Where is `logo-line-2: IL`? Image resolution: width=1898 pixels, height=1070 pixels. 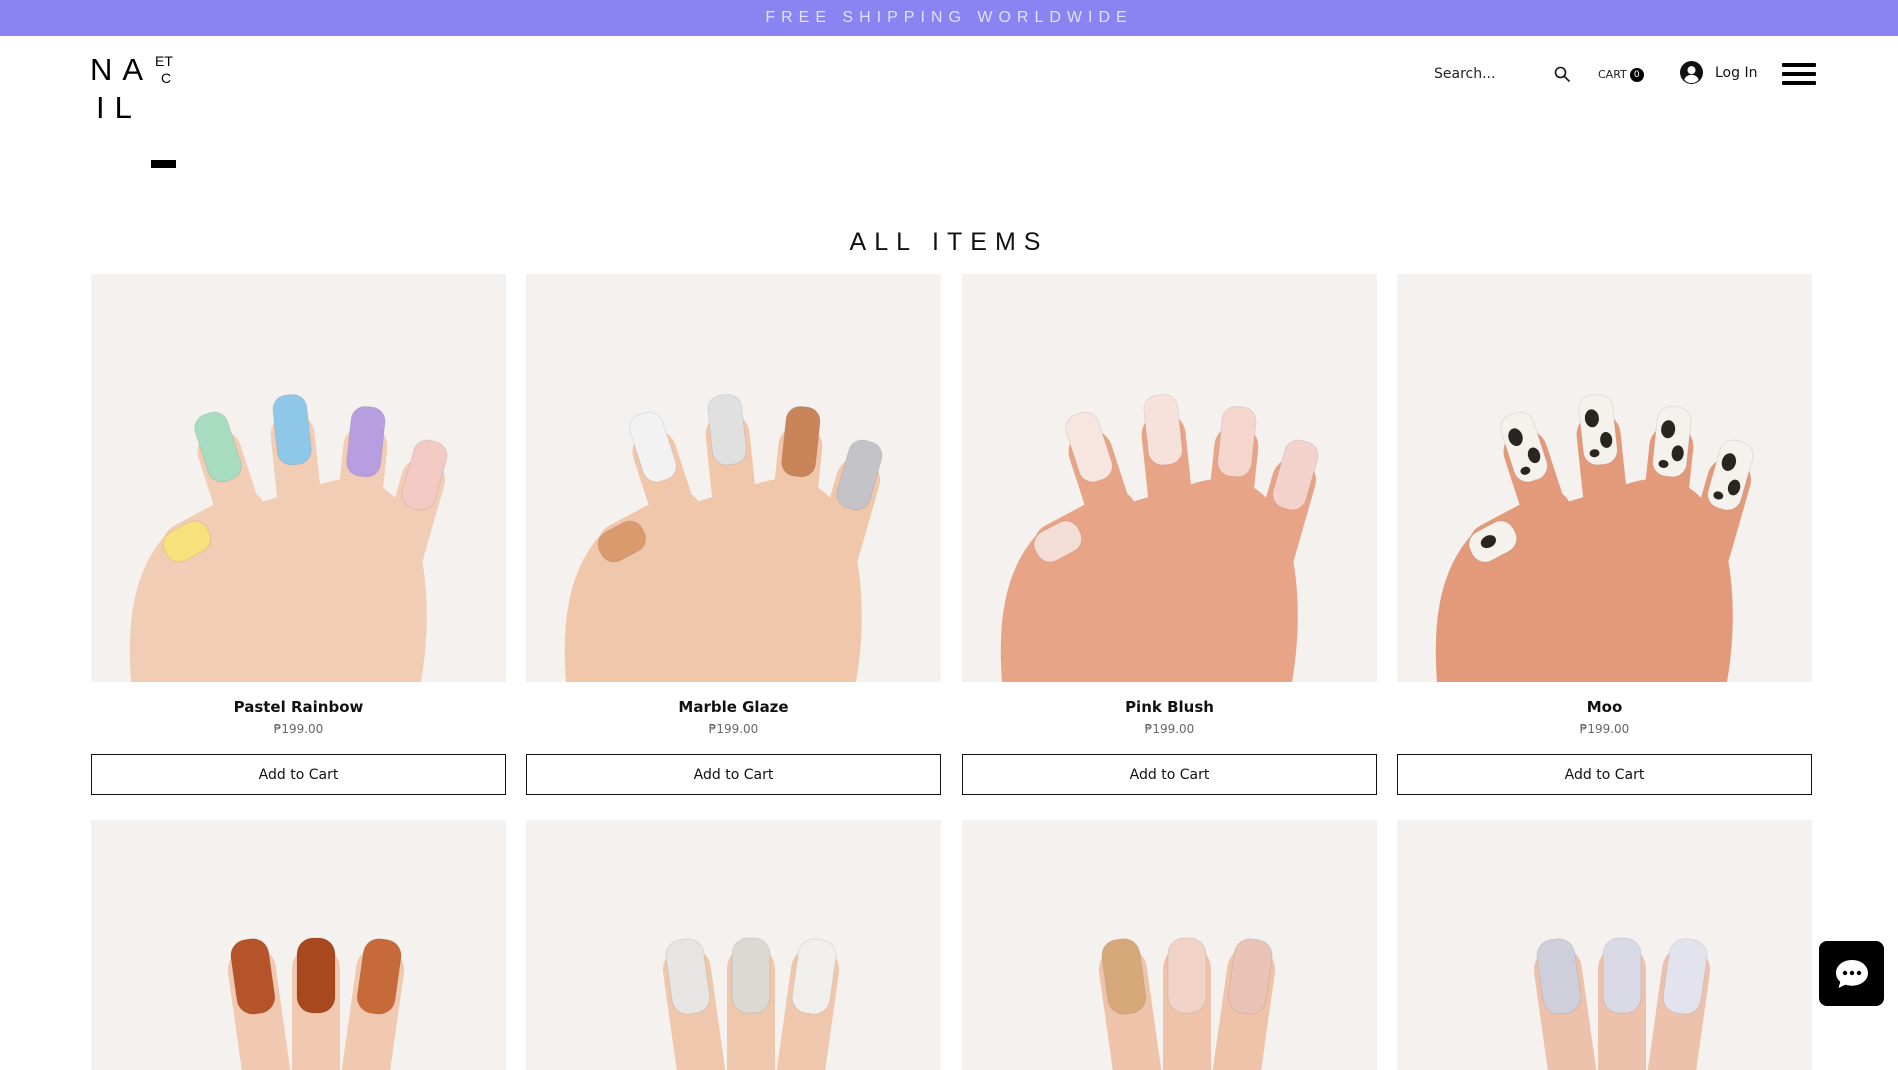 logo-line-2: IL is located at coordinates (119, 107).